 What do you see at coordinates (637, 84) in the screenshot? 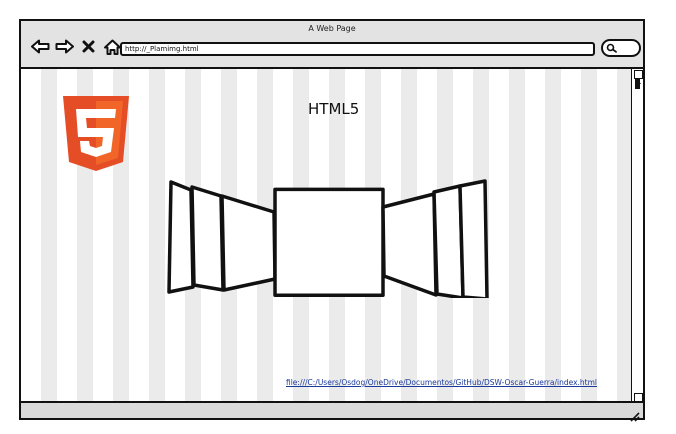
I see `scroll-thumb` at bounding box center [637, 84].